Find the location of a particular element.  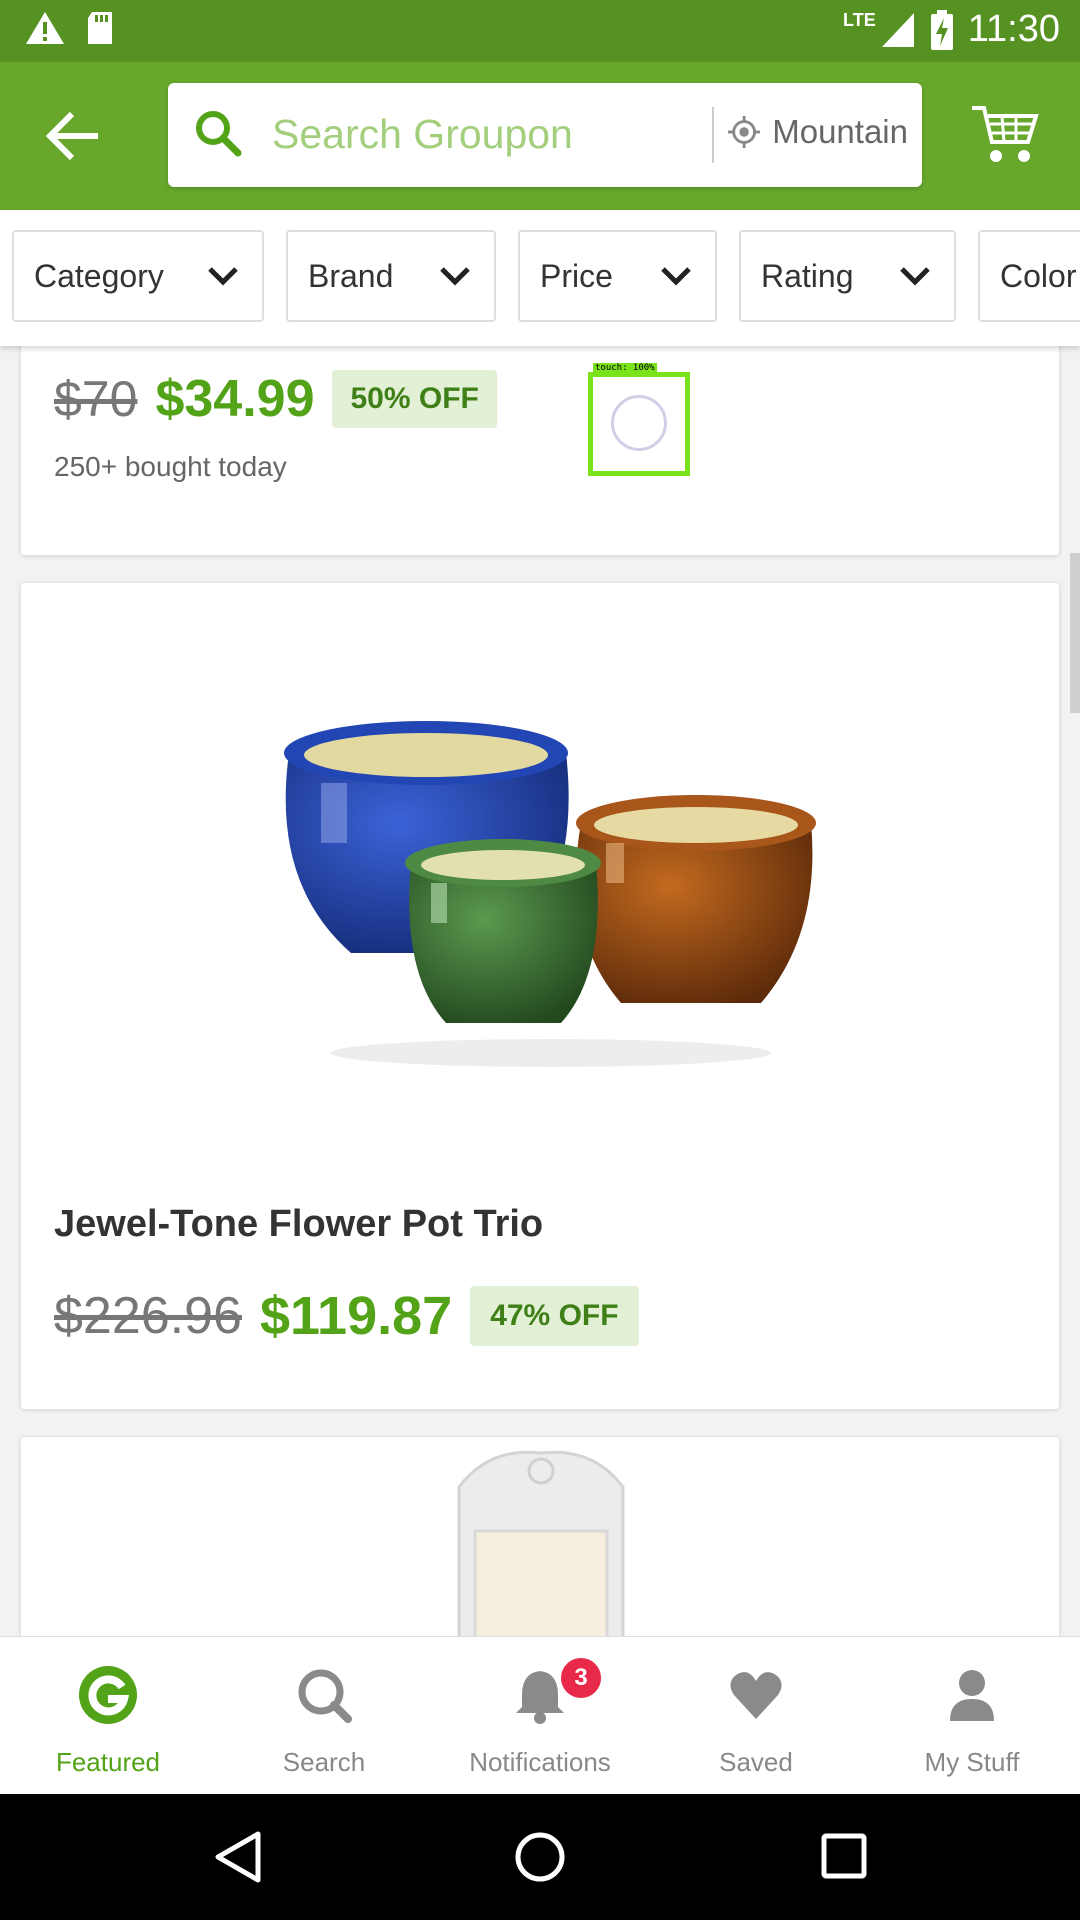

filter-label: Color is located at coordinates (1038, 275).